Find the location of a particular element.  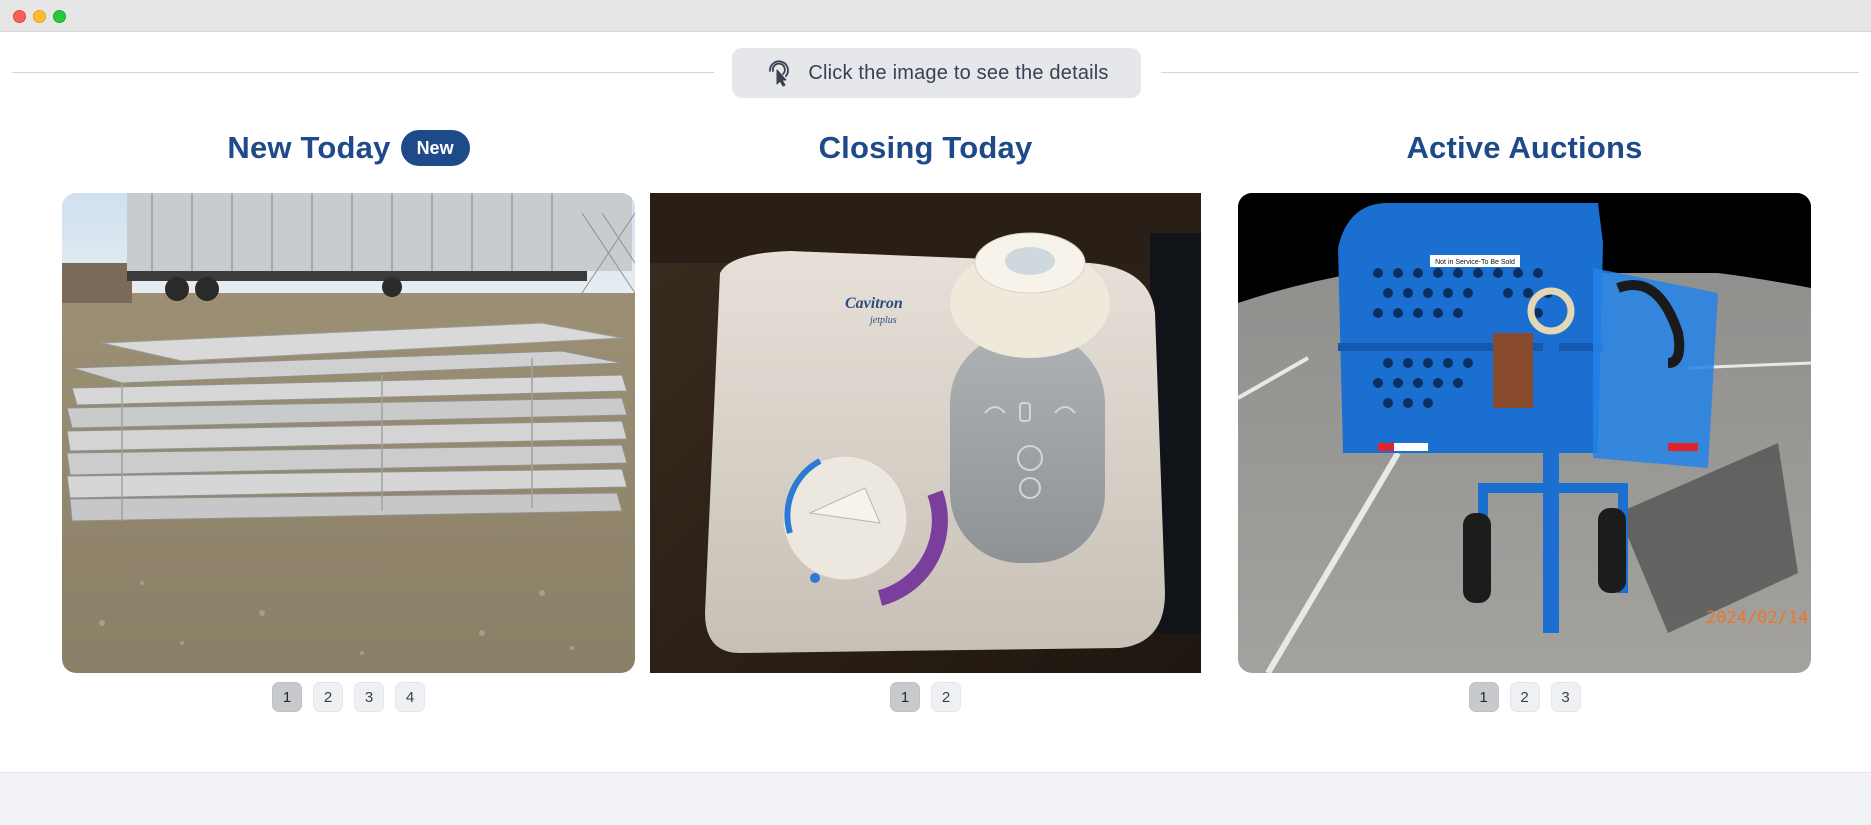

footer-band is located at coordinates (935, 798).